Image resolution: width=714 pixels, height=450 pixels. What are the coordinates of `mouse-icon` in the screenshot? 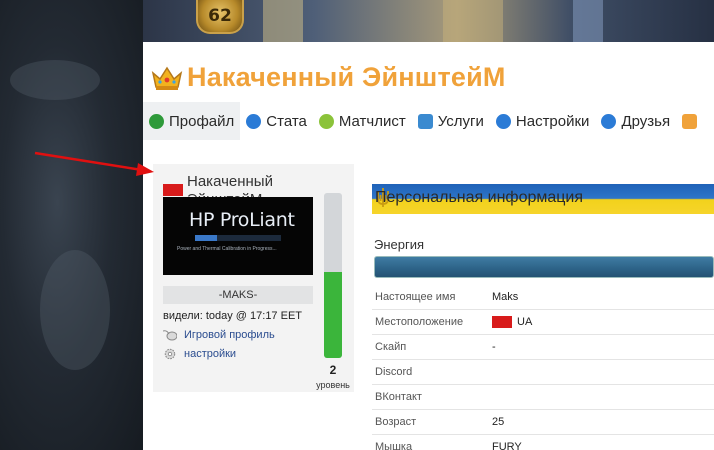 It's located at (170, 335).